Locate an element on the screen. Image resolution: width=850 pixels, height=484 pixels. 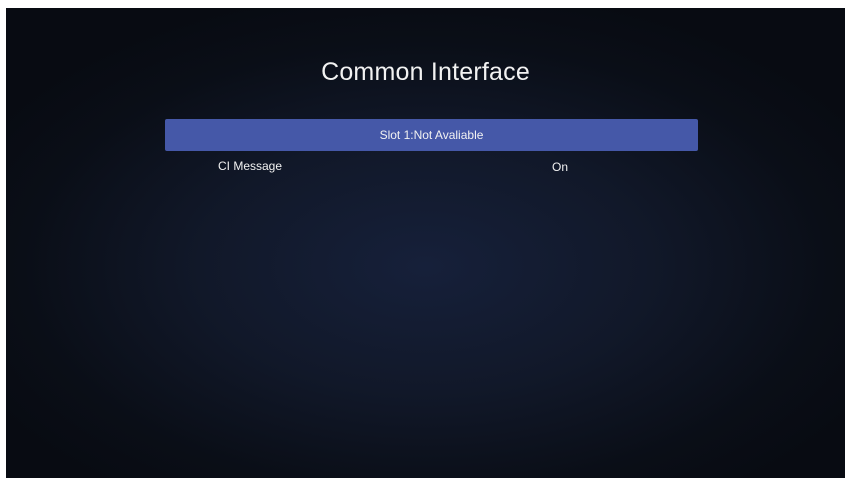
page-title: Common Interface is located at coordinates (425, 72).